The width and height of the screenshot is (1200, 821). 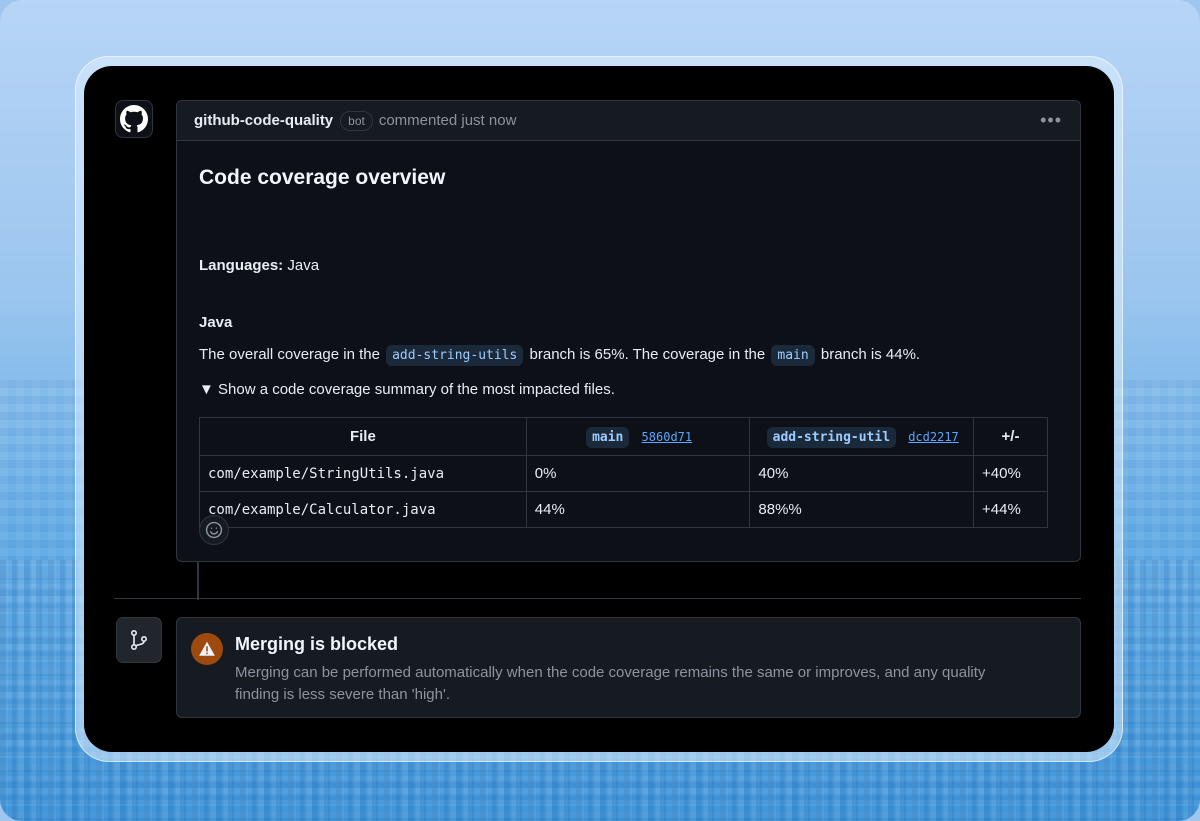 I want to click on cell-file: com/example/Calculator.java, so click(x=363, y=509).